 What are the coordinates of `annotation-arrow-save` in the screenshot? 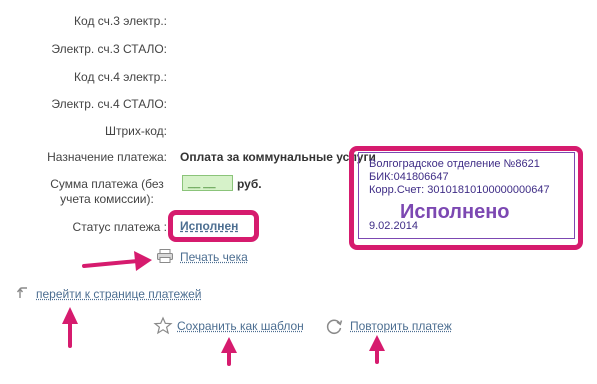 It's located at (229, 351).